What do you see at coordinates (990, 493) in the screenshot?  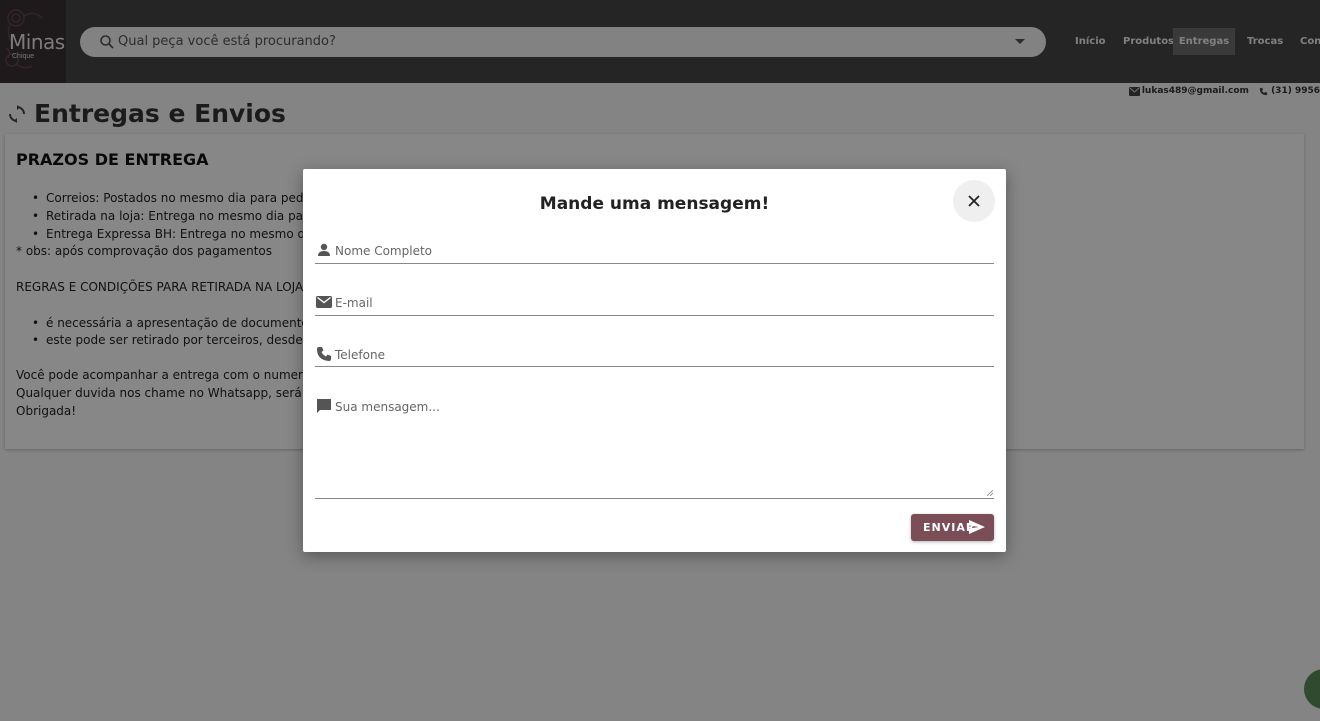 I see `resize-handle-icon` at bounding box center [990, 493].